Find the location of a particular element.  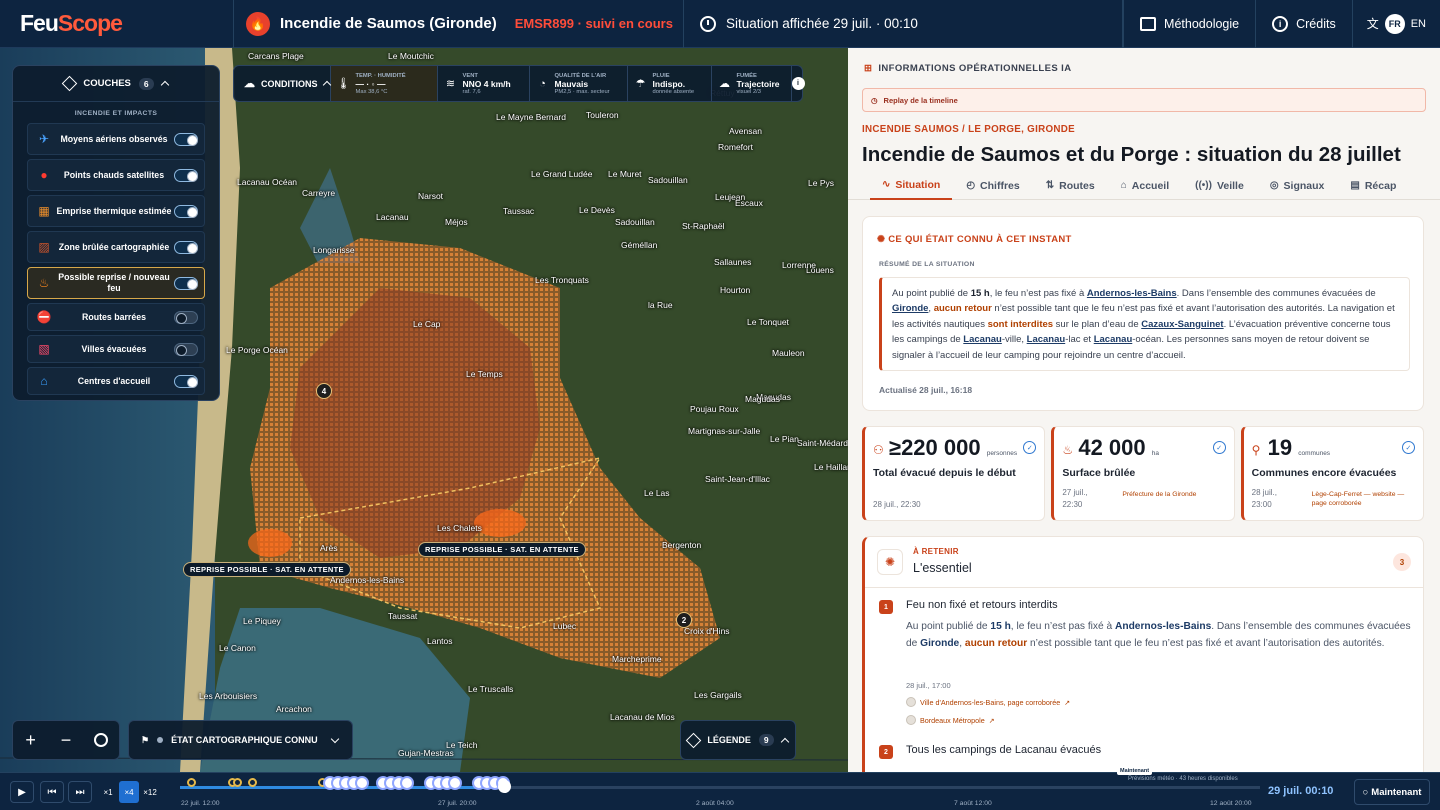

methodology-link: Méthodologie is located at coordinates (1189, 24).